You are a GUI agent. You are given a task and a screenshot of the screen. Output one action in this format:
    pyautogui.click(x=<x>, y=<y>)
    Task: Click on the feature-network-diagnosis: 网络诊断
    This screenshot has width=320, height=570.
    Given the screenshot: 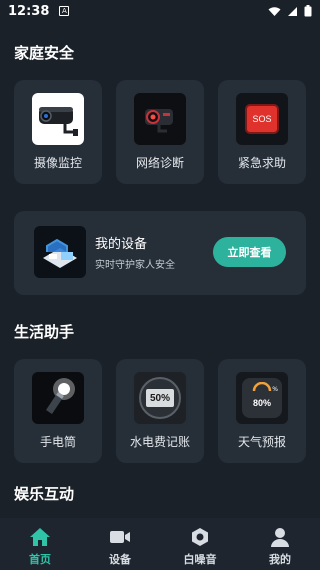 What is the action you would take?
    pyautogui.click(x=160, y=132)
    